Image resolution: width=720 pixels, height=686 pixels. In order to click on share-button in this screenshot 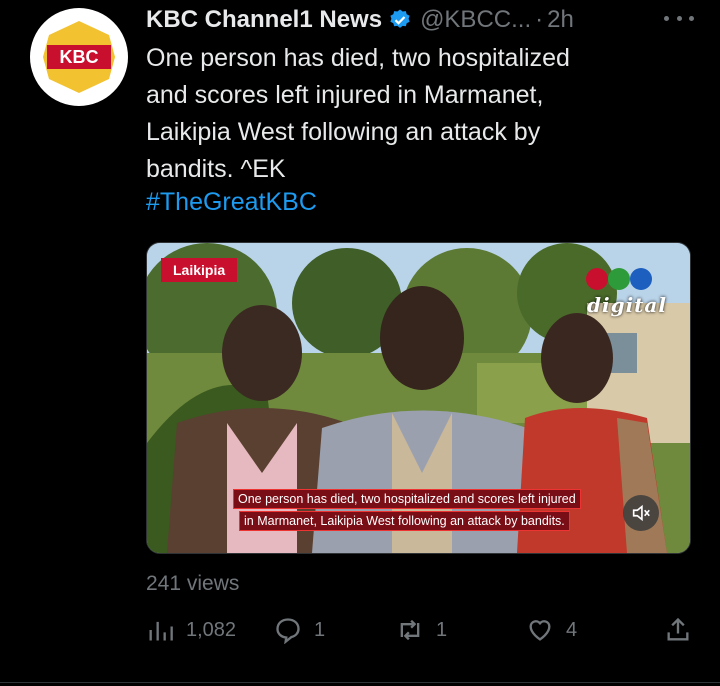, I will do `click(684, 630)`.